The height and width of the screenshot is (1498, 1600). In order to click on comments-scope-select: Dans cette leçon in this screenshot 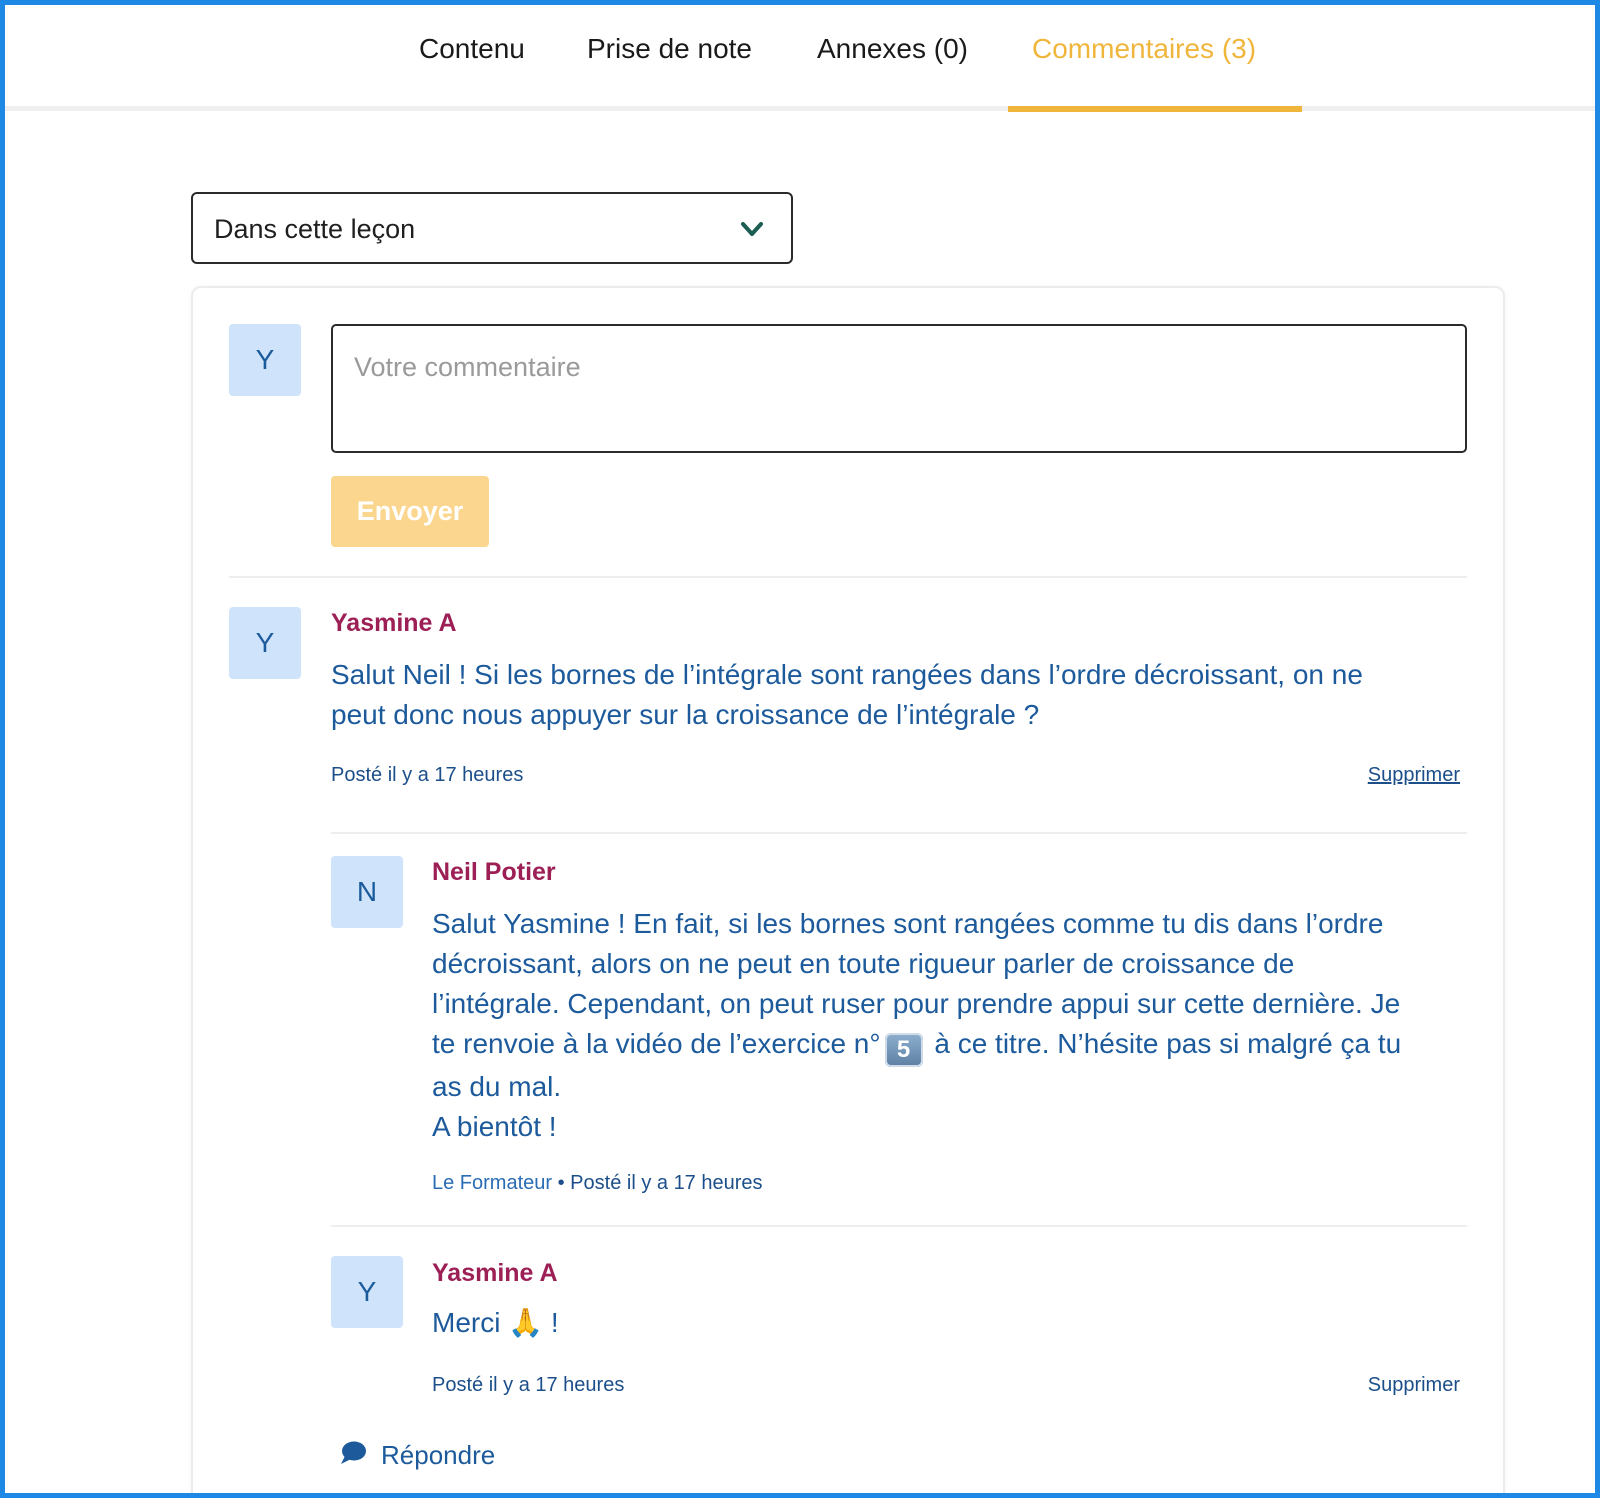, I will do `click(492, 228)`.